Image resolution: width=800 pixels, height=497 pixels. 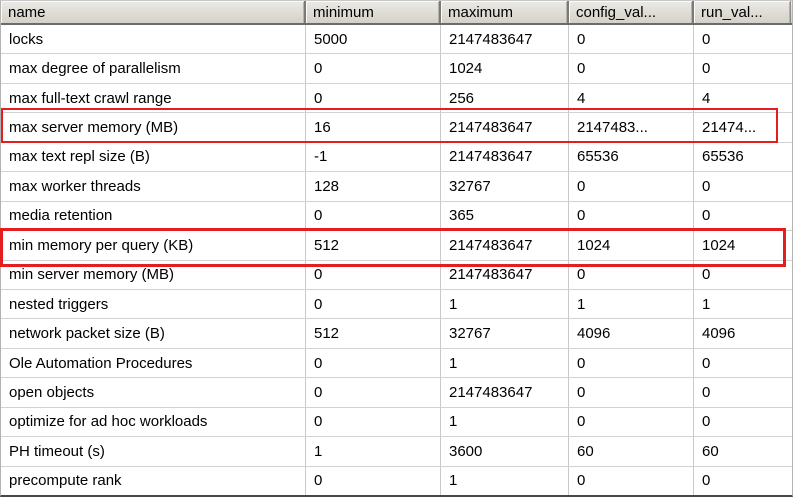 I want to click on cell-minimum: 5000, so click(x=373, y=39).